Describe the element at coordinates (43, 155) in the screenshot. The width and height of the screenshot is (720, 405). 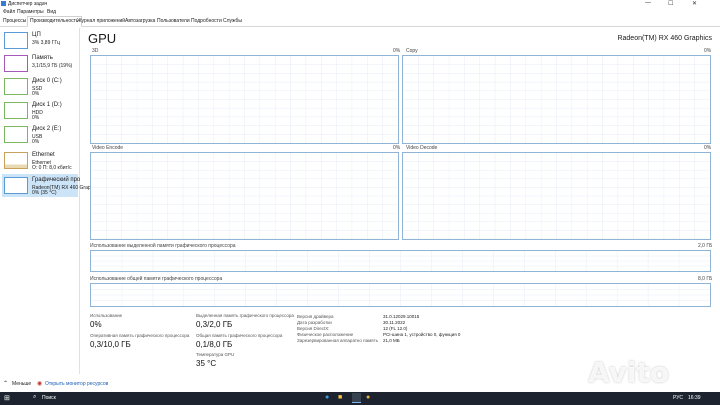
I see `sidebar-item-label: Ethernet` at that location.